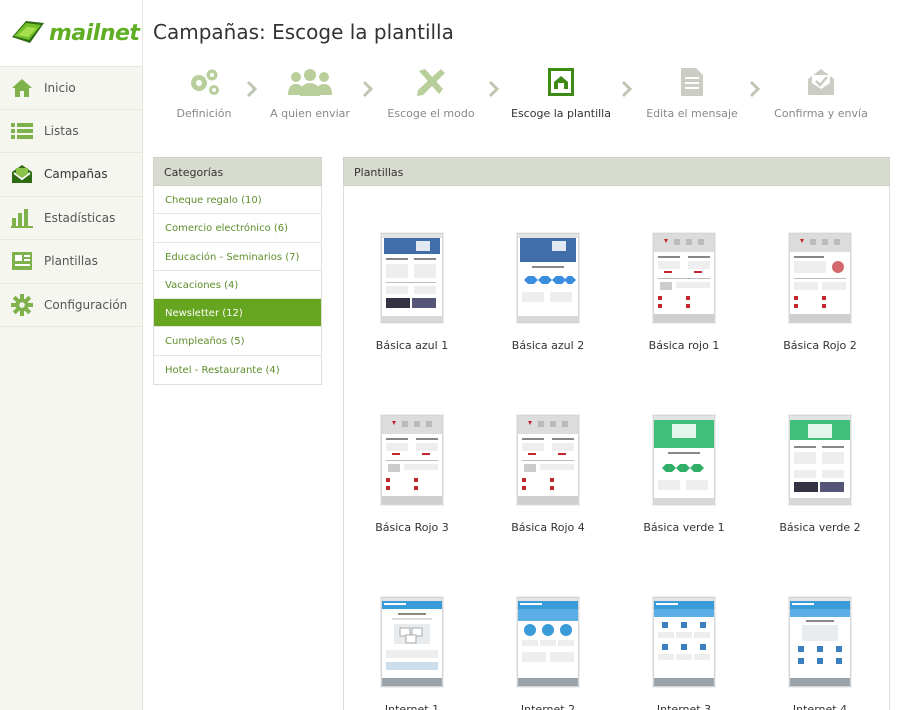  I want to click on sidebar-item-label: Configuración, so click(86, 304).